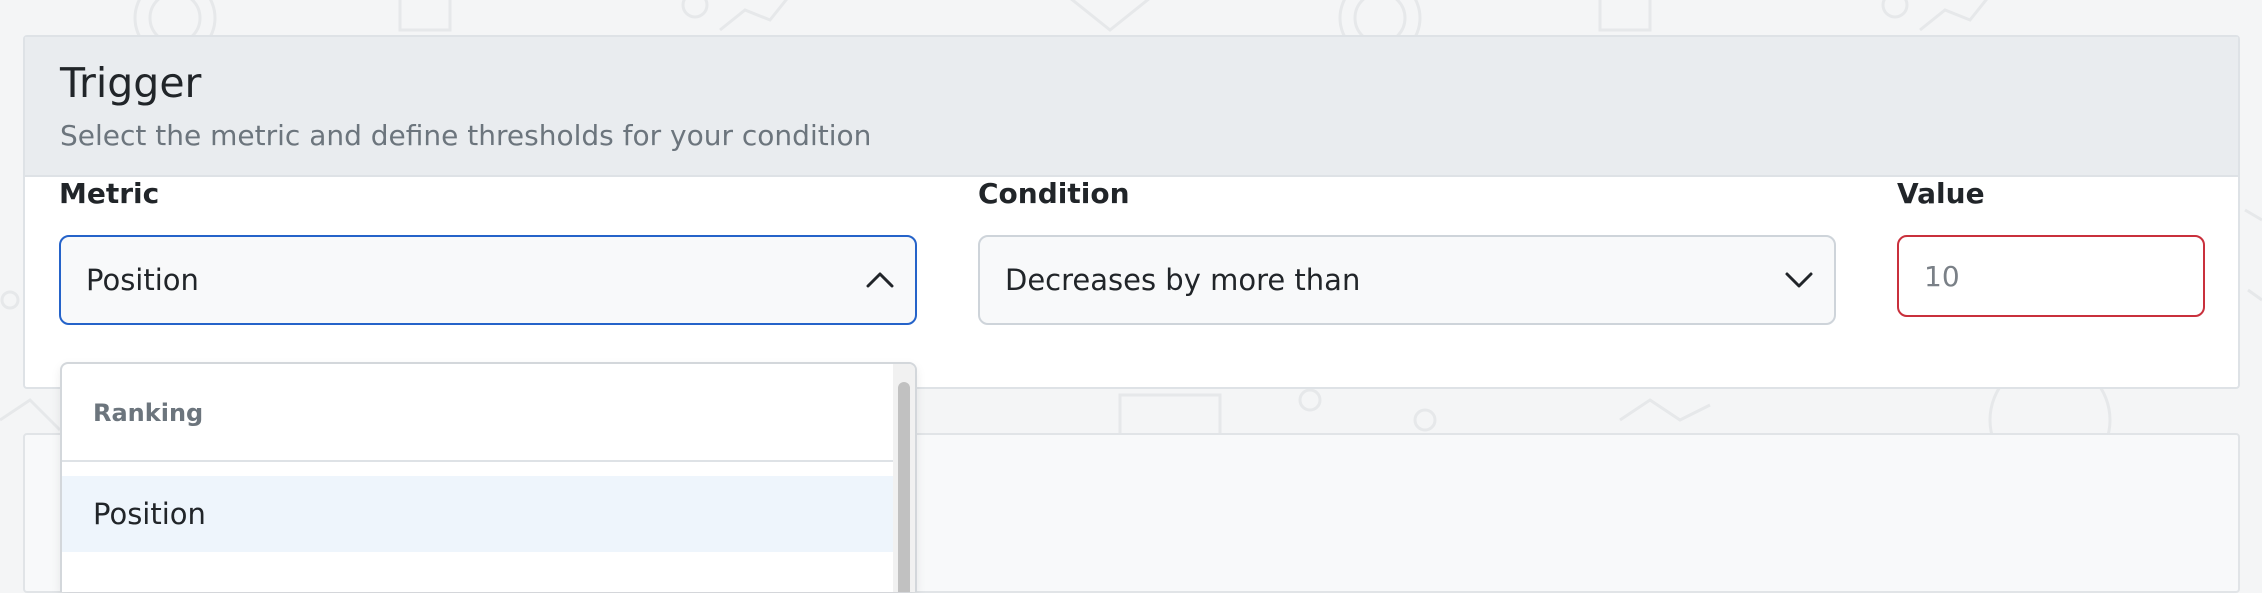 The image size is (2262, 593). What do you see at coordinates (478, 514) in the screenshot?
I see `dropdown-option-position: Position` at bounding box center [478, 514].